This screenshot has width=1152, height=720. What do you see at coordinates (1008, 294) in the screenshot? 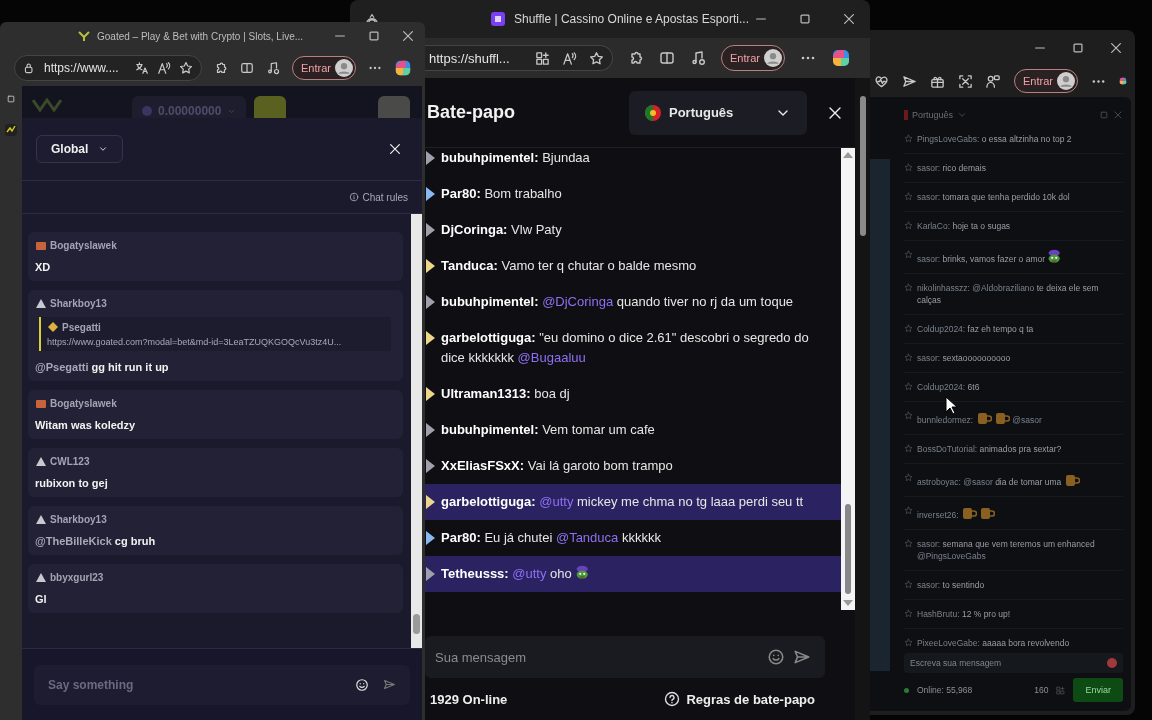
I see `chat-message: nikolinhasszz: @Aldobraziliano te deixa ele sem calças` at bounding box center [1008, 294].